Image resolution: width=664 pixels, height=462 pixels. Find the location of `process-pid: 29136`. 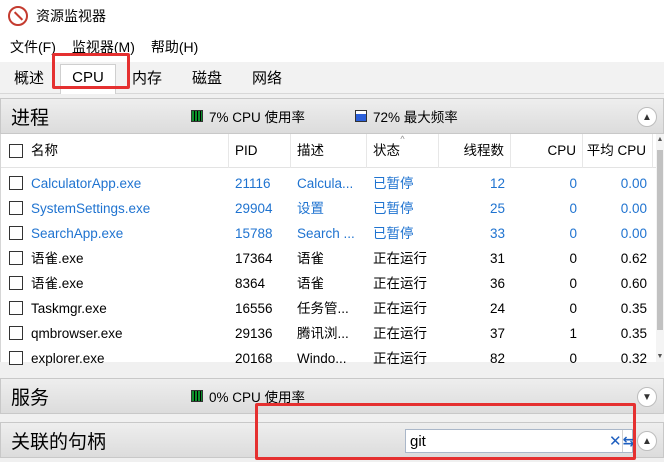

process-pid: 29136 is located at coordinates (254, 333).